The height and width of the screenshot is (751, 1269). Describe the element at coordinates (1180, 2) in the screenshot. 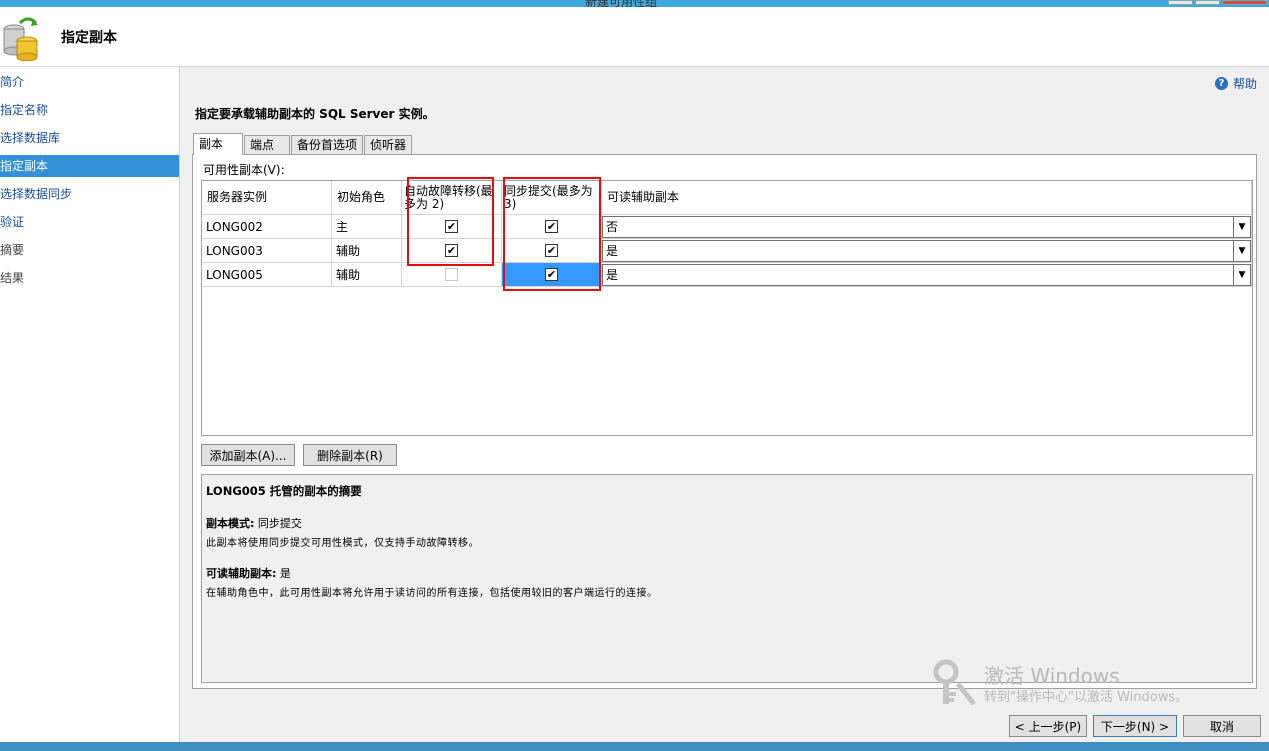

I see `minimize-button` at that location.